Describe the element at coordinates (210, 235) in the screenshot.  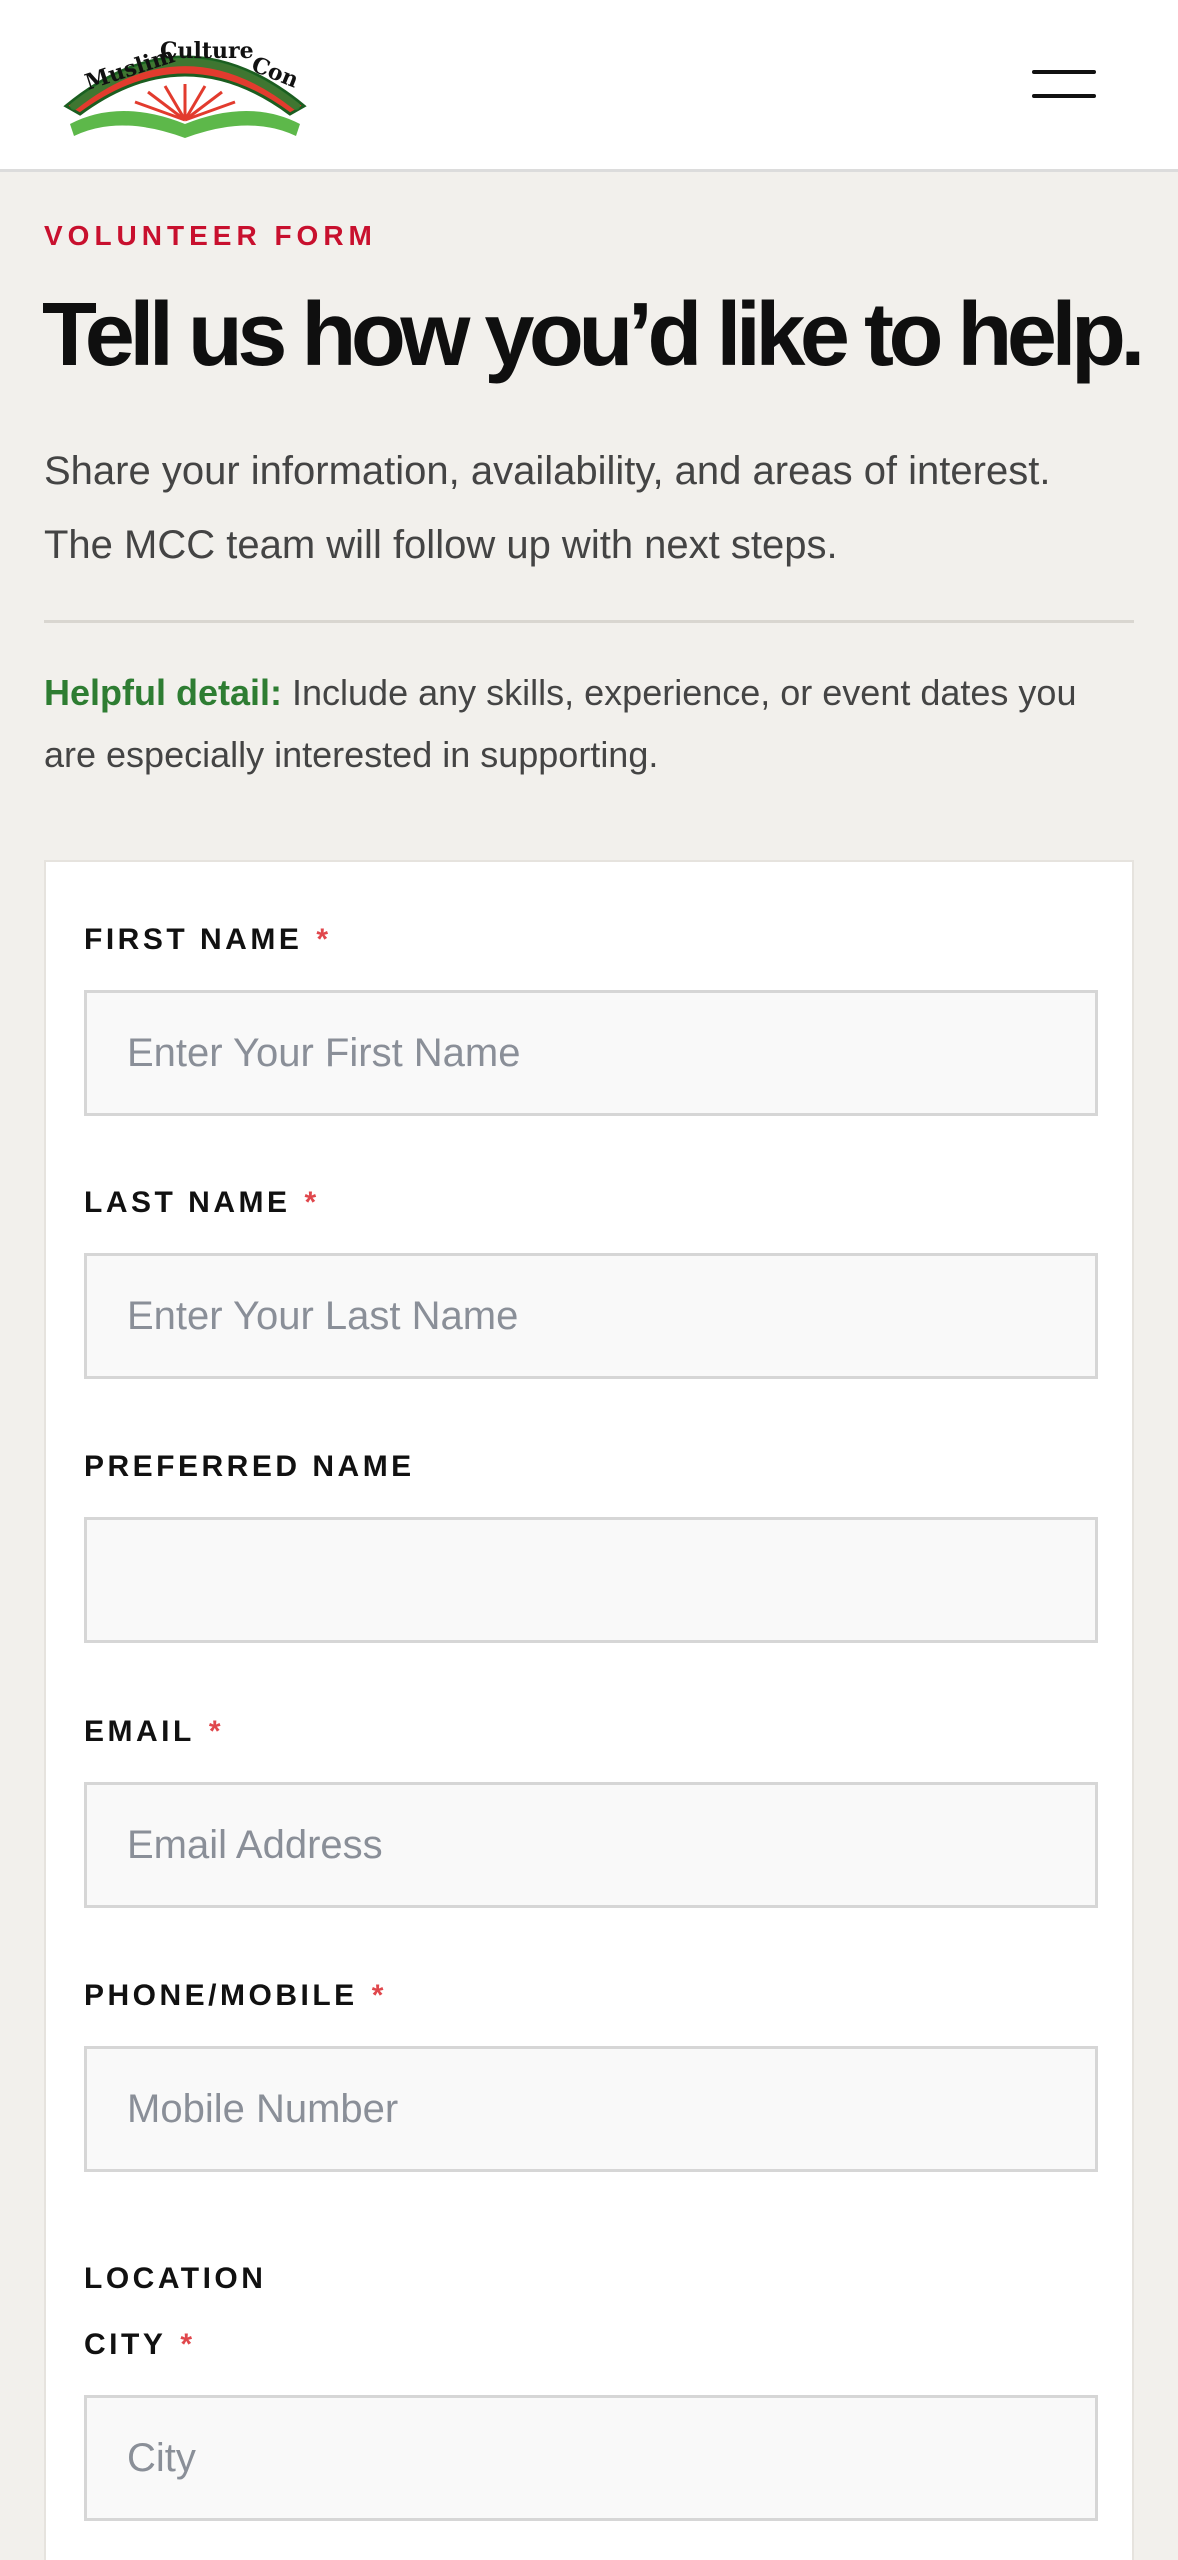
I see `eyebrow-label: VOLUNTEER FORM` at that location.